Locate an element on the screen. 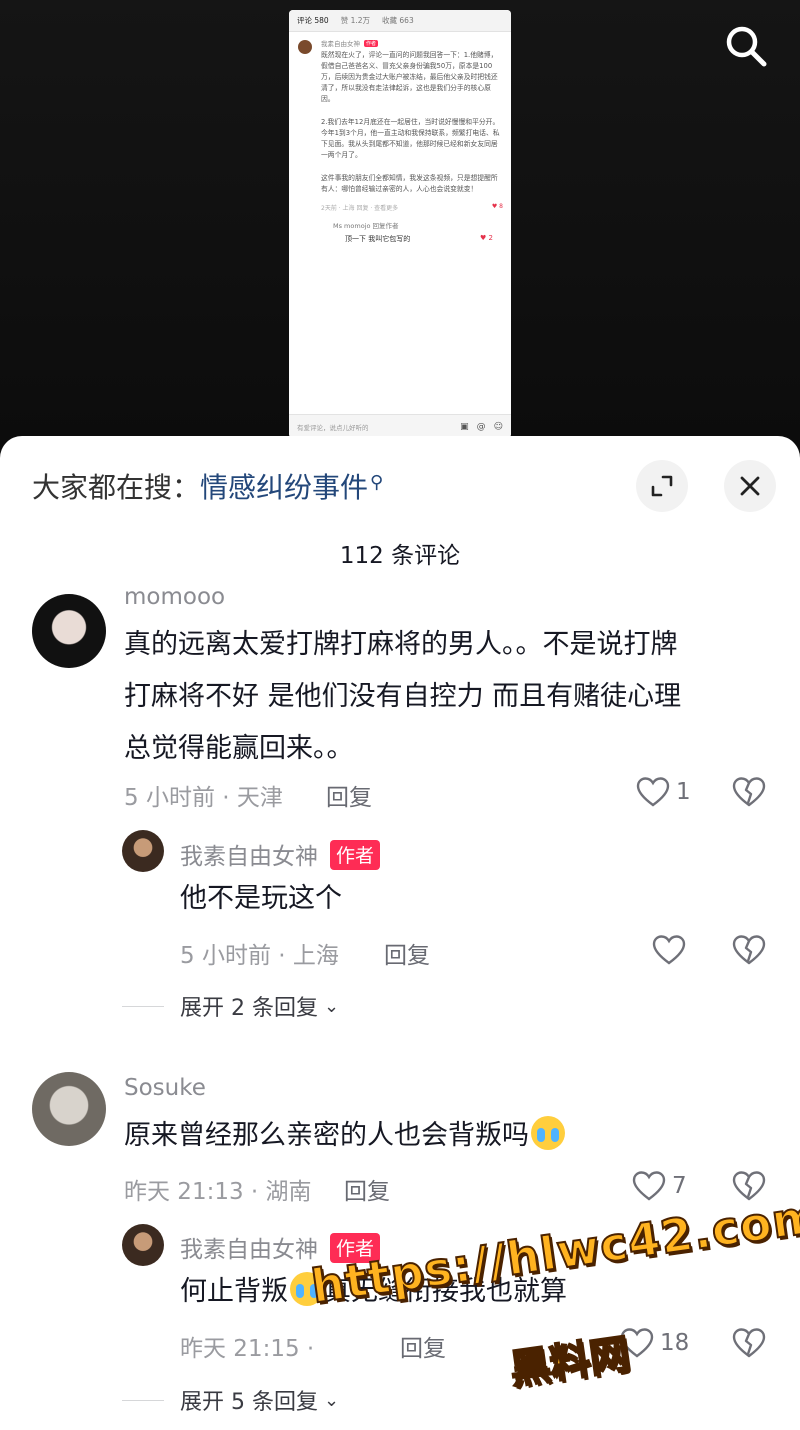  embedded-at-icon: @ is located at coordinates (481, 426).